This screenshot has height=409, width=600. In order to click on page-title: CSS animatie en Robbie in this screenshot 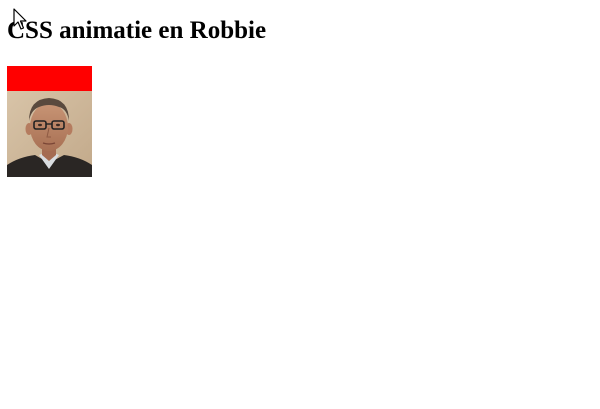, I will do `click(137, 30)`.